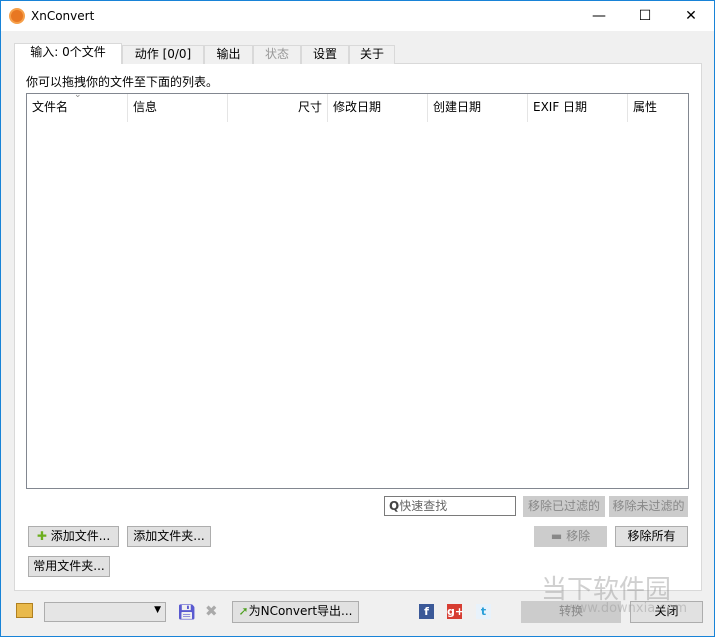 The image size is (715, 637). I want to click on twitter-icon: t, so click(483, 611).